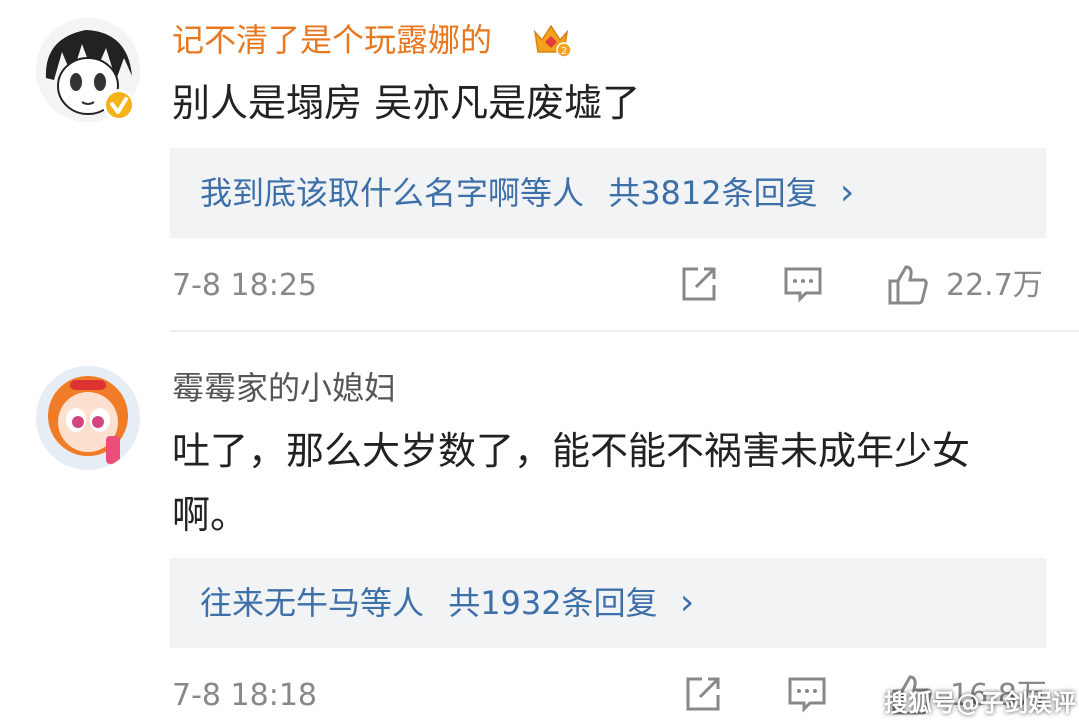  Describe the element at coordinates (980, 703) in the screenshot. I see `watermark: 搜狐号@子剑娱评` at that location.